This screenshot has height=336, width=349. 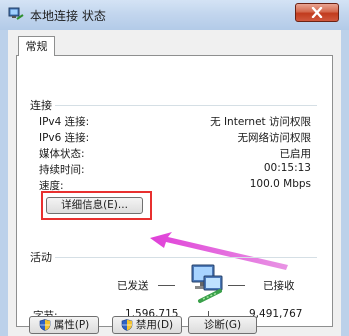 What do you see at coordinates (62, 154) in the screenshot?
I see `media-state-label: 媒体状态:` at bounding box center [62, 154].